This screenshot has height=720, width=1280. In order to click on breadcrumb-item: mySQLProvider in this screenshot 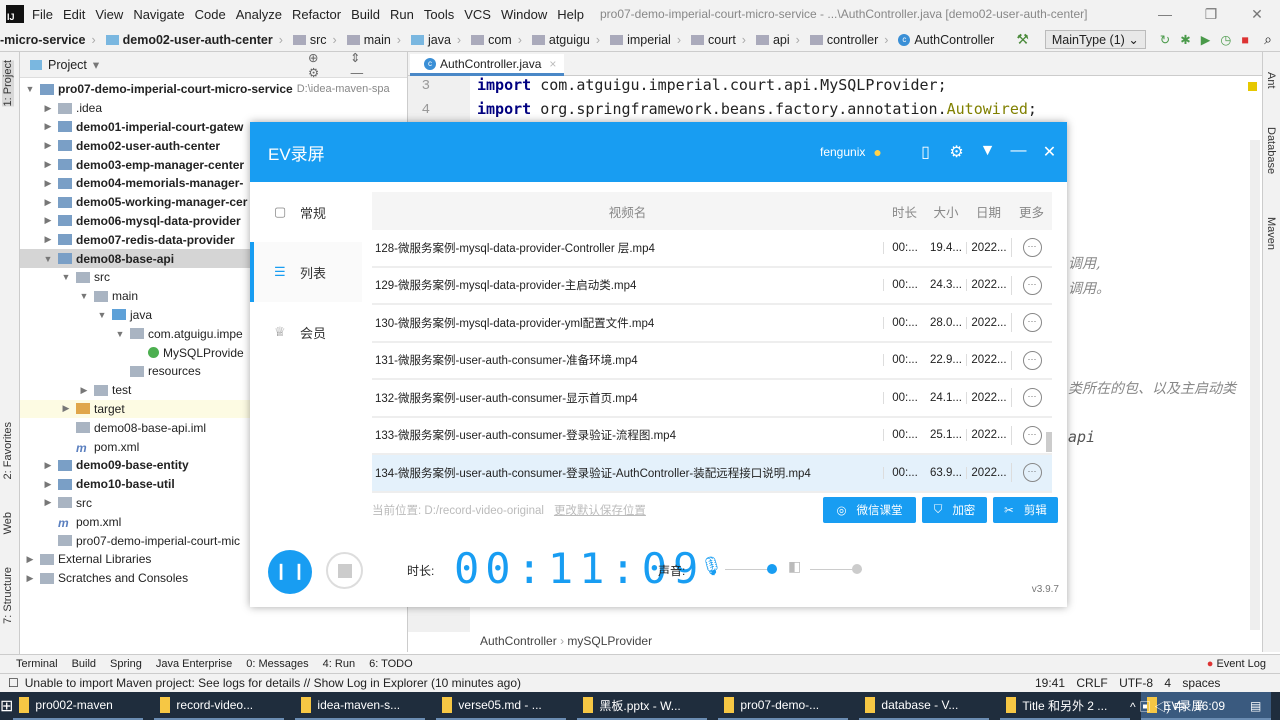, I will do `click(609, 641)`.